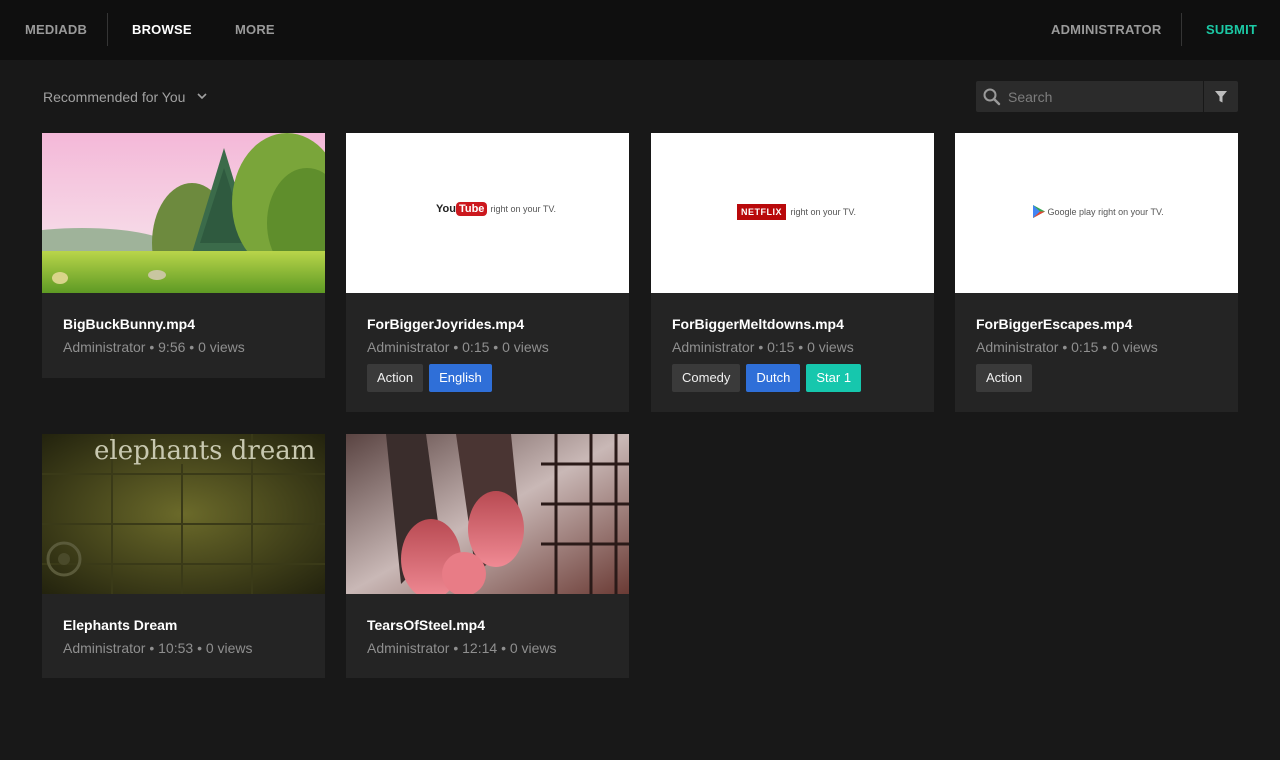  Describe the element at coordinates (255, 30) in the screenshot. I see `nav-more: MORE` at that location.